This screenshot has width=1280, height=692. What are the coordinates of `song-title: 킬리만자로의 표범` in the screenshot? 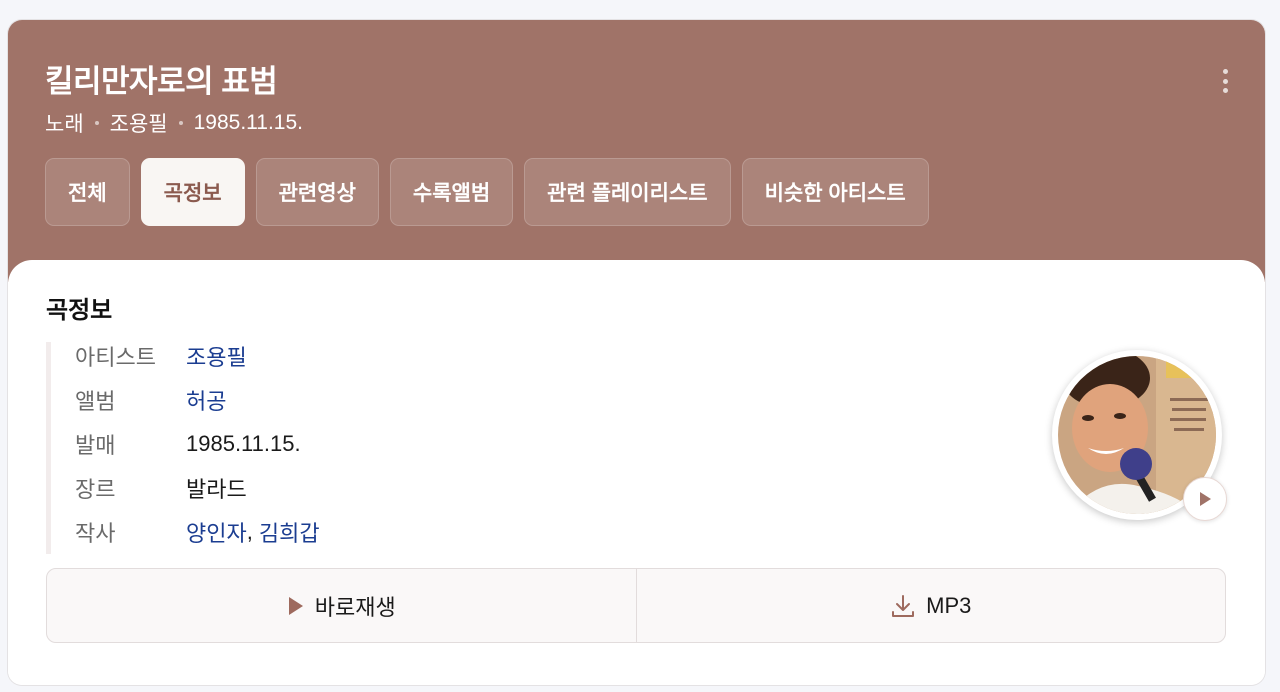 It's located at (161, 81).